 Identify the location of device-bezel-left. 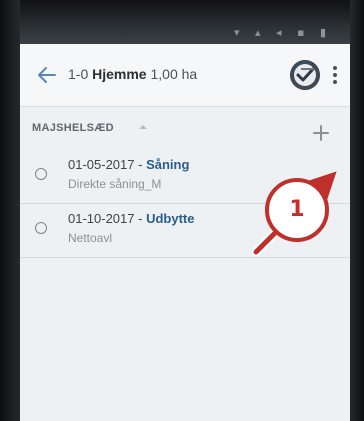
(10, 210).